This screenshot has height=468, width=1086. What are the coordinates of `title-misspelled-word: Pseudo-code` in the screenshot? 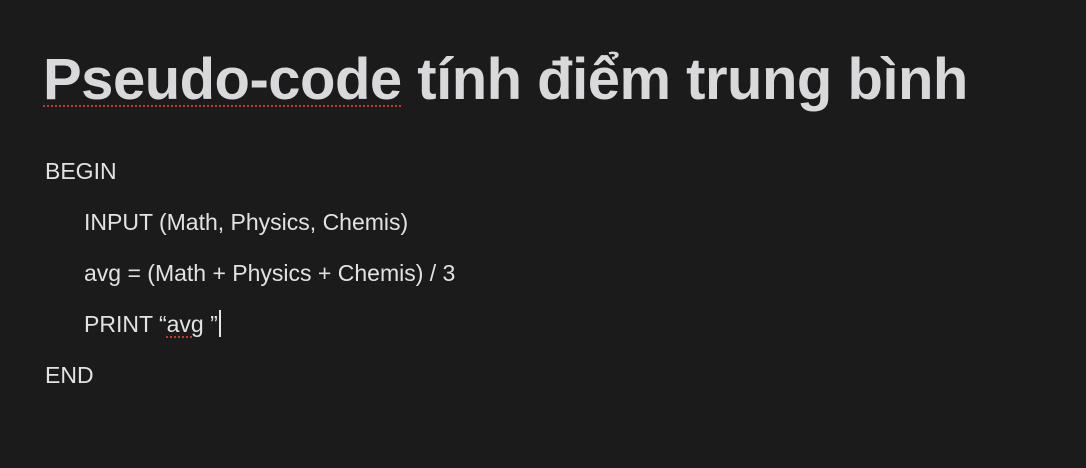 It's located at (222, 79).